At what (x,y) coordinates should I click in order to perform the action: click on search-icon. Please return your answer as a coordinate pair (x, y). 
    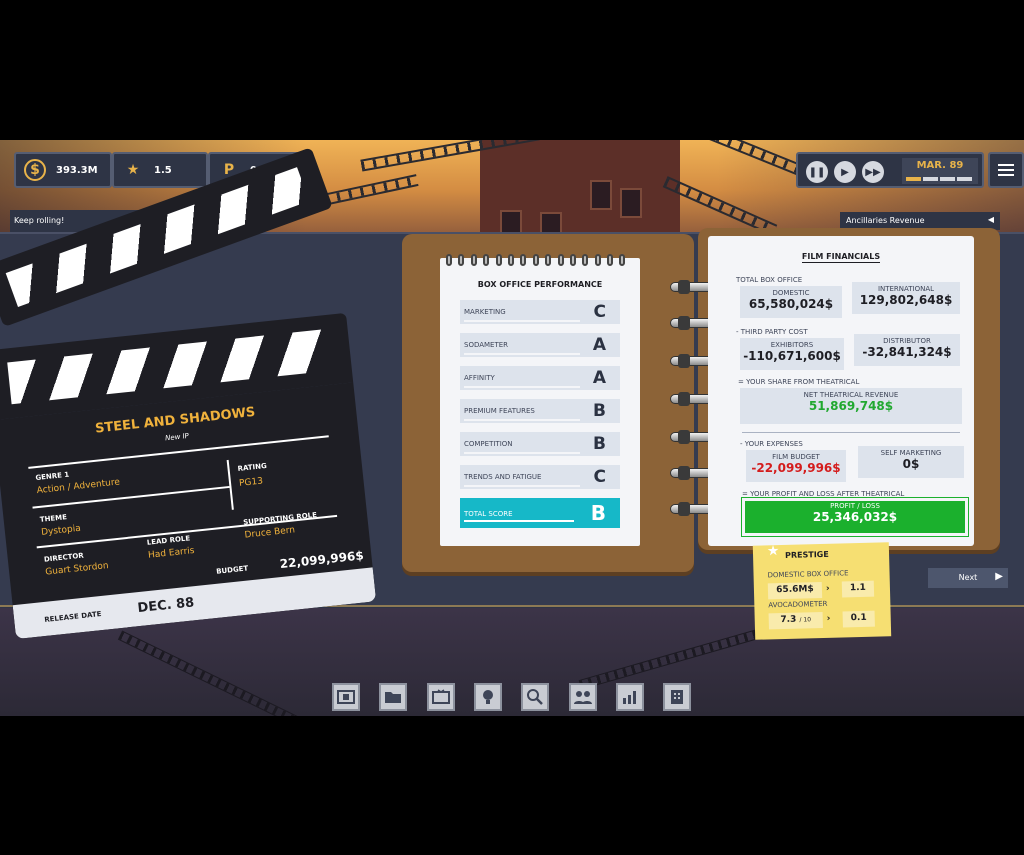
    Looking at the image, I should click on (535, 697).